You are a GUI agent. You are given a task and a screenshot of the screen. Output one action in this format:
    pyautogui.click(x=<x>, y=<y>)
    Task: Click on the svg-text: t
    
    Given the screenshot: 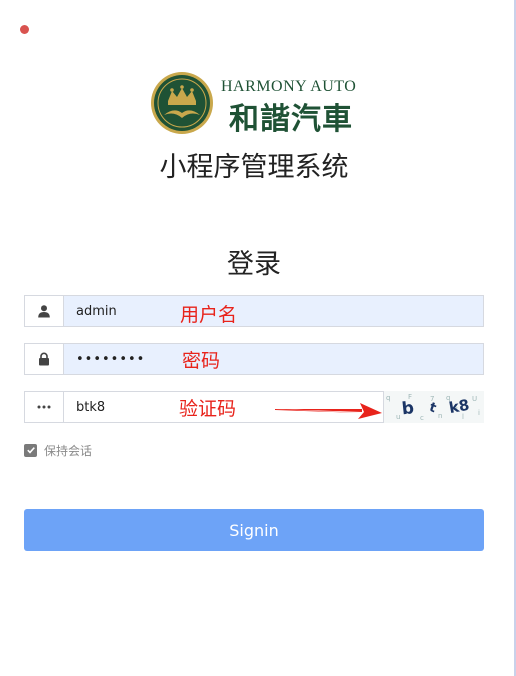 What is the action you would take?
    pyautogui.click(x=432, y=408)
    